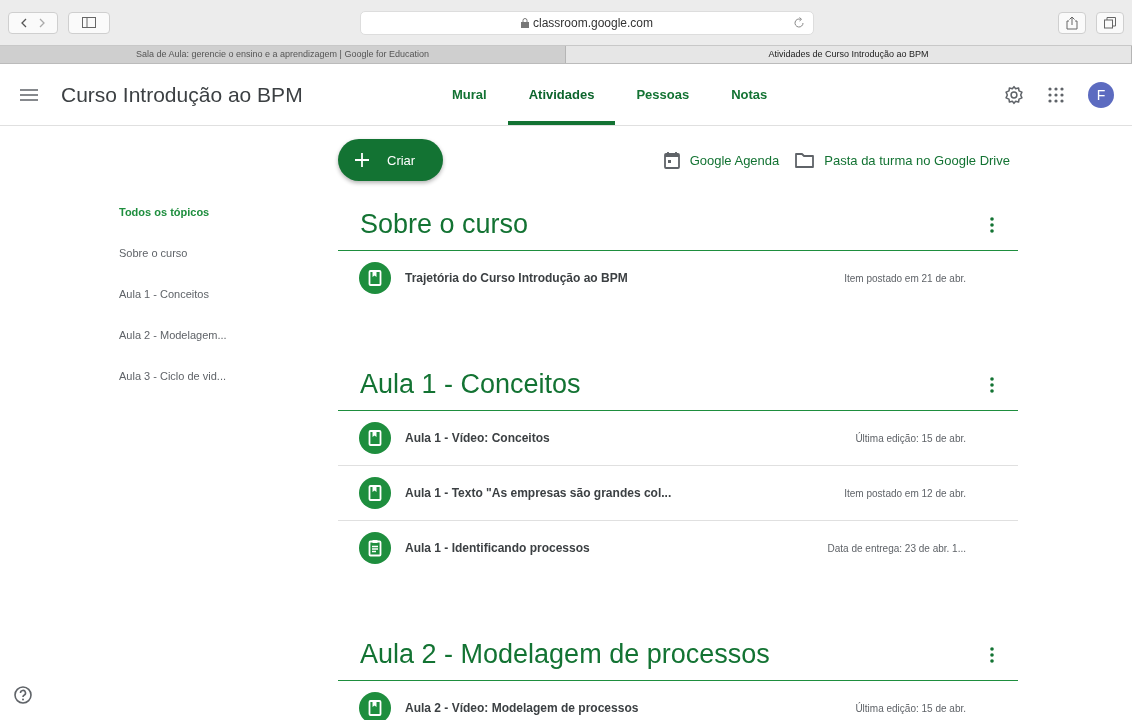  What do you see at coordinates (1072, 22) in the screenshot?
I see `share-icon` at bounding box center [1072, 22].